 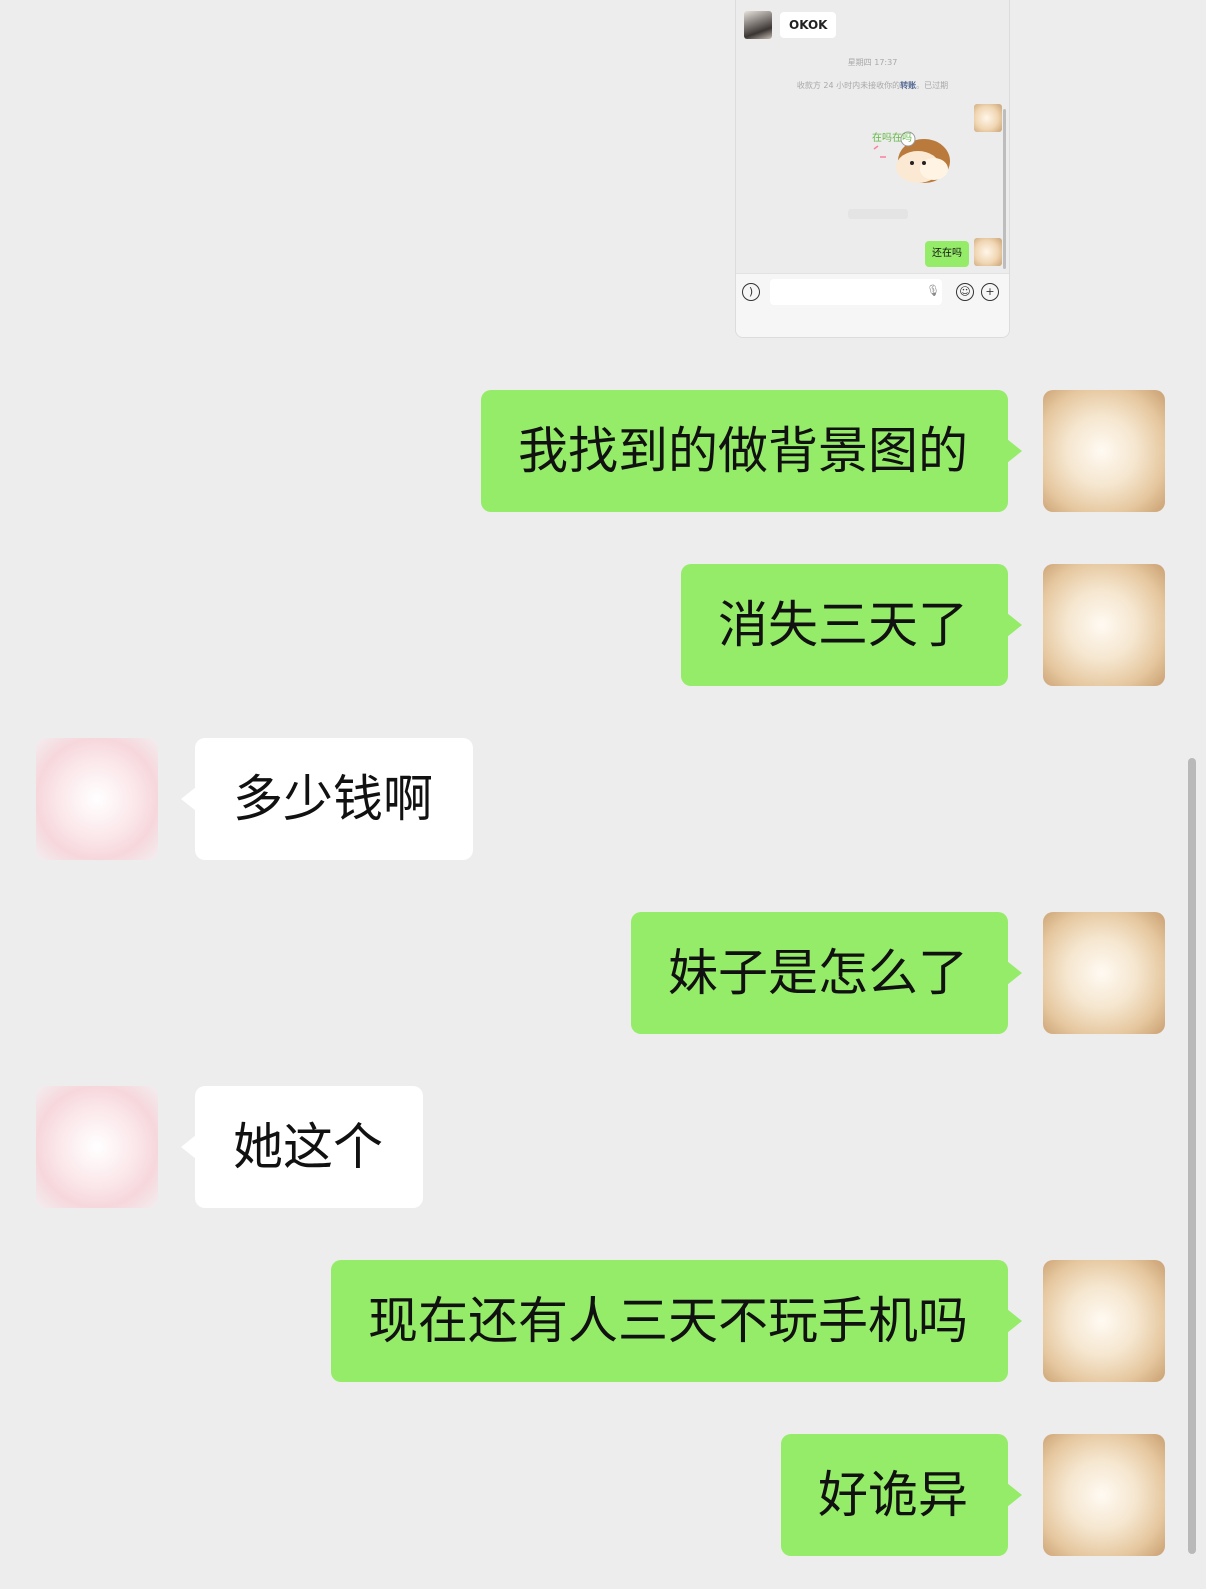 I want to click on system-notice: 收款方 24 小时内未接收你的转账。已过期, so click(x=872, y=85).